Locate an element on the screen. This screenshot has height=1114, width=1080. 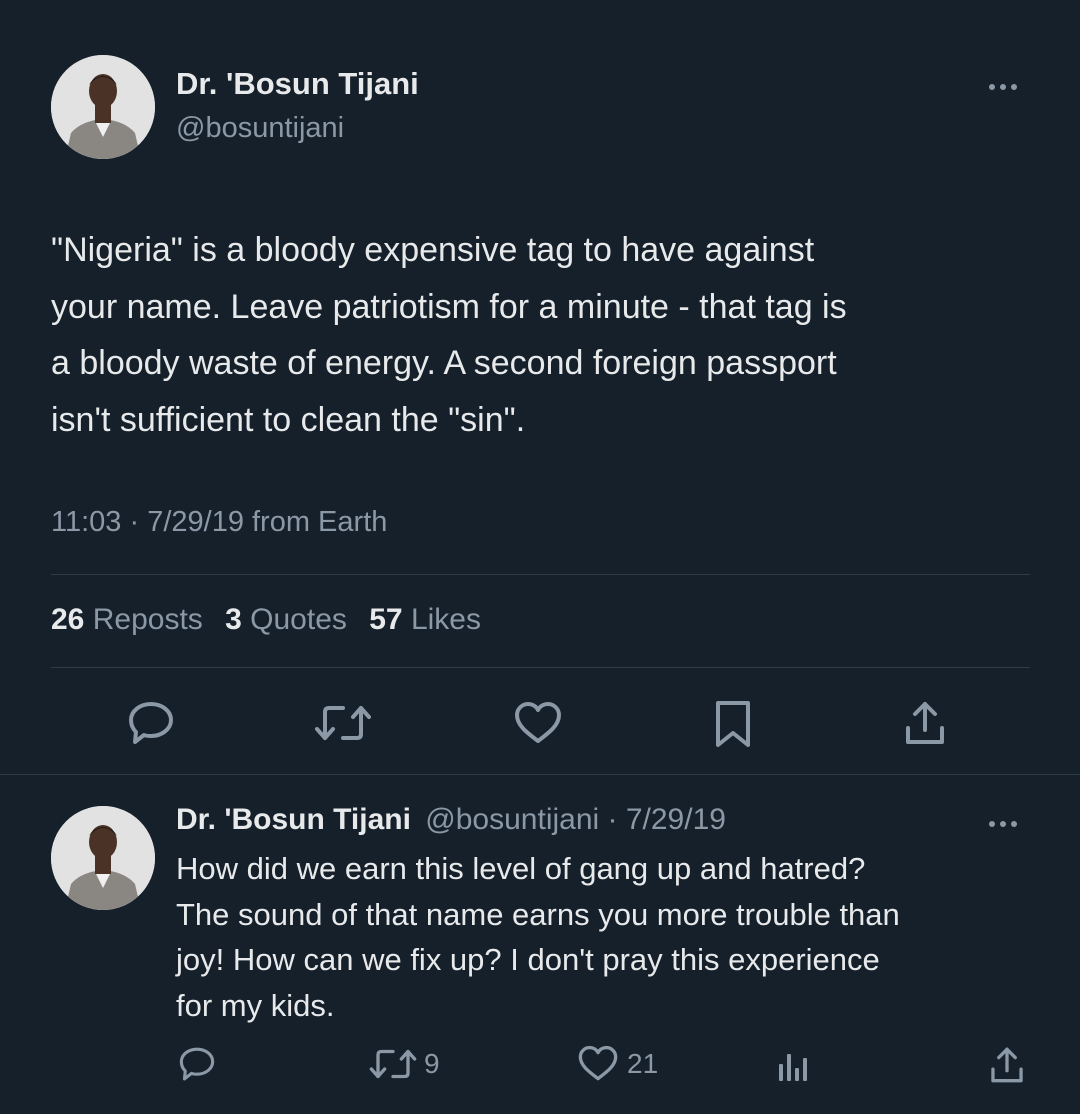
tweet-stats: 26 Reposts 3 Quotes 57 Likes is located at coordinates (266, 620).